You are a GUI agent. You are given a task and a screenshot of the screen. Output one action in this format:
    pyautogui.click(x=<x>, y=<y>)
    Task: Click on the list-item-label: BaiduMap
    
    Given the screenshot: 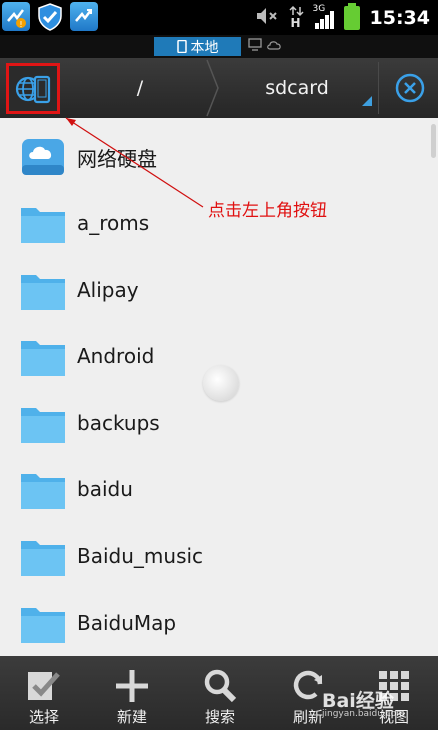 What is the action you would take?
    pyautogui.click(x=127, y=623)
    